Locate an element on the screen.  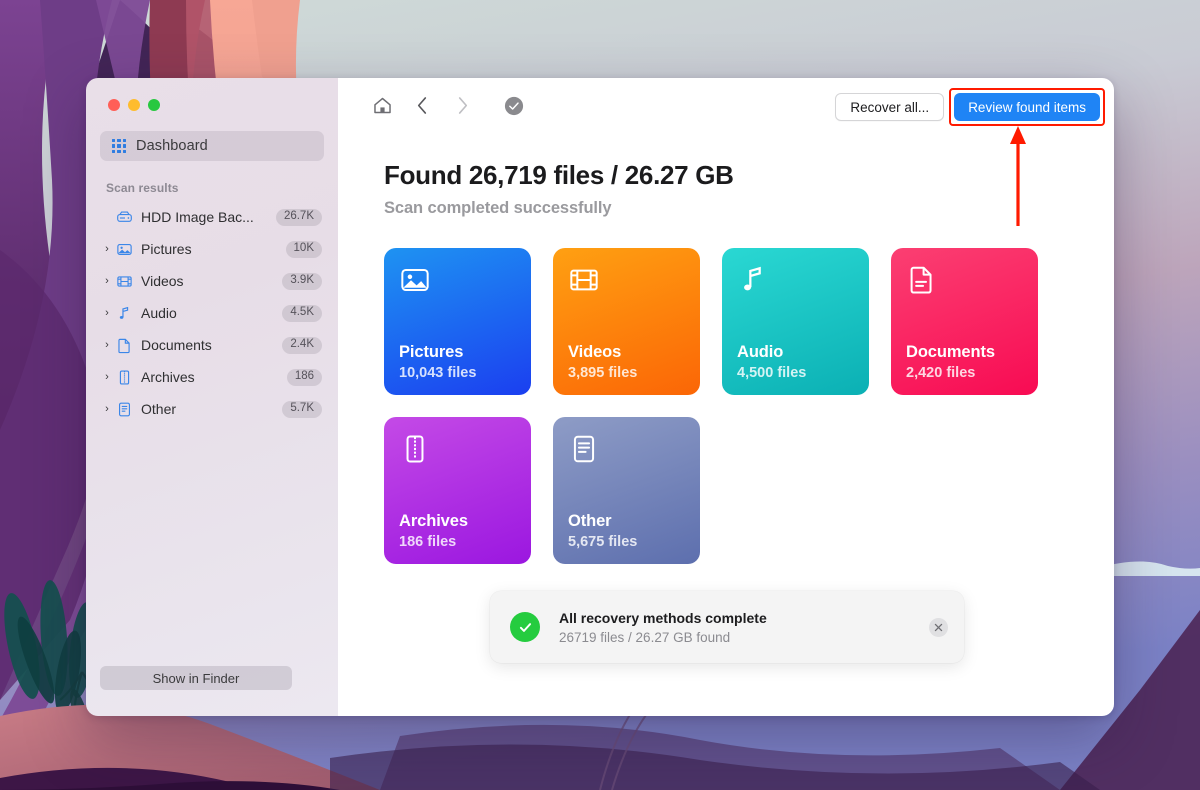
category-card-archives: Archives 186 files is located at coordinates (457, 490).